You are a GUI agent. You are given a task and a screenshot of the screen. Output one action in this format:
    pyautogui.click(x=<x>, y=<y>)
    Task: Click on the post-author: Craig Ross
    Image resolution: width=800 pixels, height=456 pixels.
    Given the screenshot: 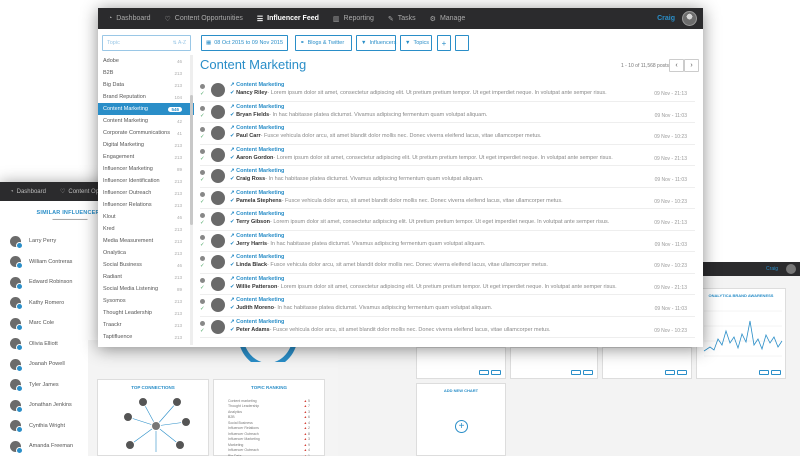 What is the action you would take?
    pyautogui.click(x=250, y=179)
    